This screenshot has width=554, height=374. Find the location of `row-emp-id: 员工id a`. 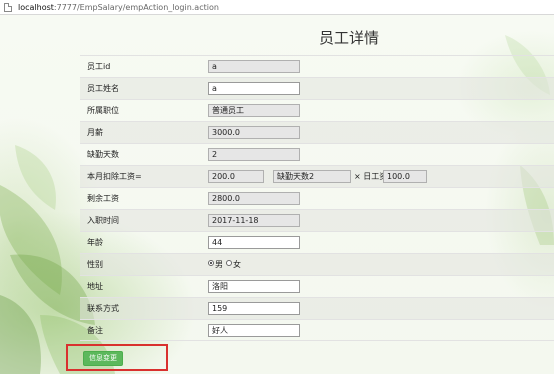

row-emp-id: 员工id a is located at coordinates (317, 66).